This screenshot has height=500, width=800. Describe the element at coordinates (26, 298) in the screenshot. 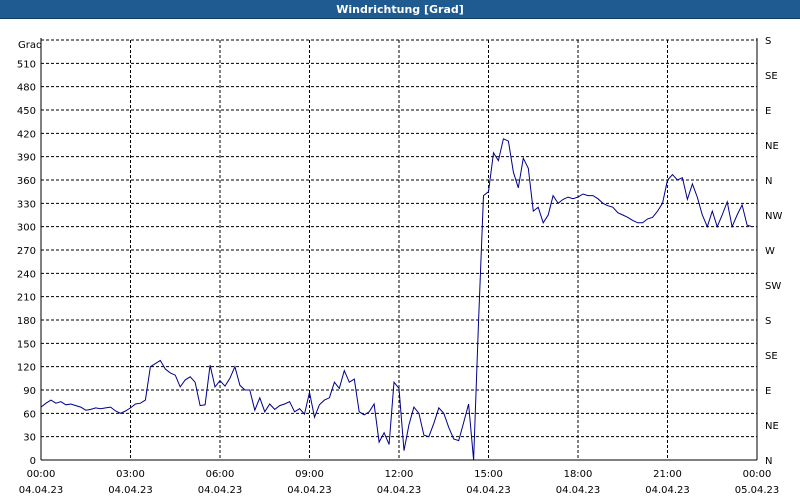

I see `y-tick-label: 210` at that location.